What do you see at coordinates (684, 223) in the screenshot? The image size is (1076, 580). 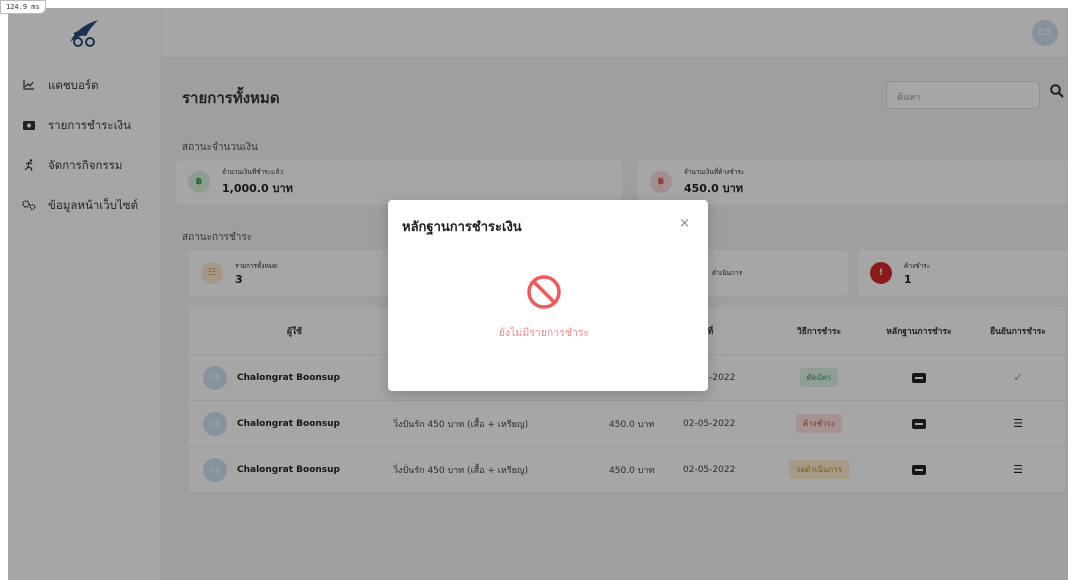 I see `close-icon: ×` at bounding box center [684, 223].